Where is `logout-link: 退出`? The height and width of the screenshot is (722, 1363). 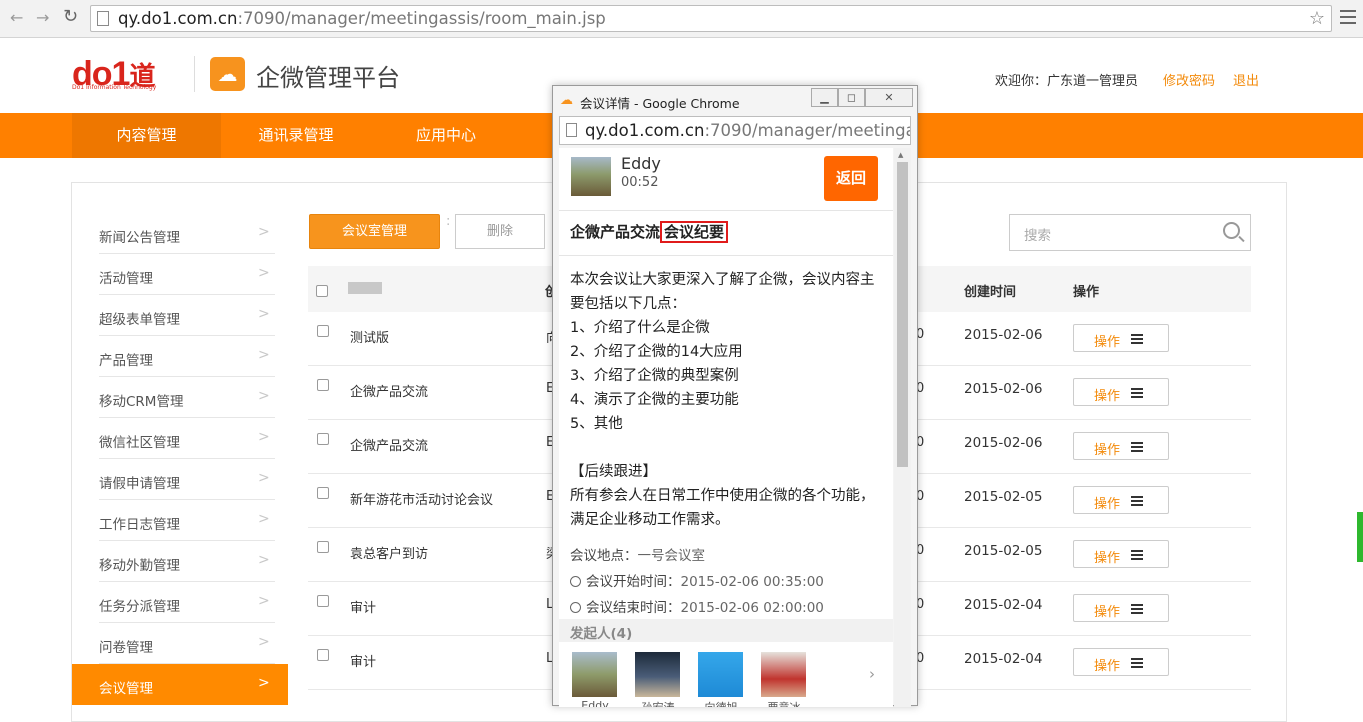 logout-link: 退出 is located at coordinates (1246, 79).